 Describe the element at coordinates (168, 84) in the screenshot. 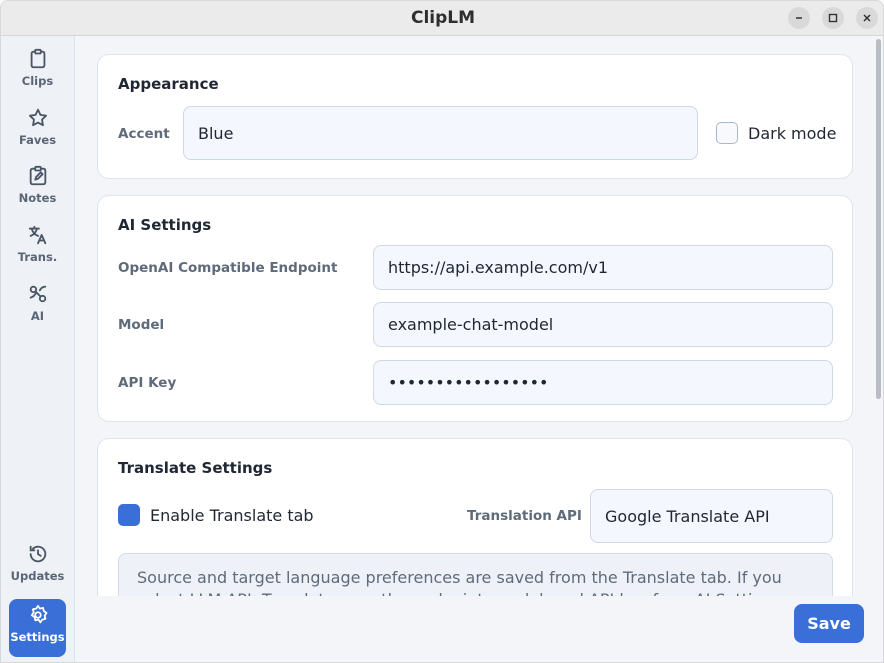

I see `appearance-title: Appearance` at that location.